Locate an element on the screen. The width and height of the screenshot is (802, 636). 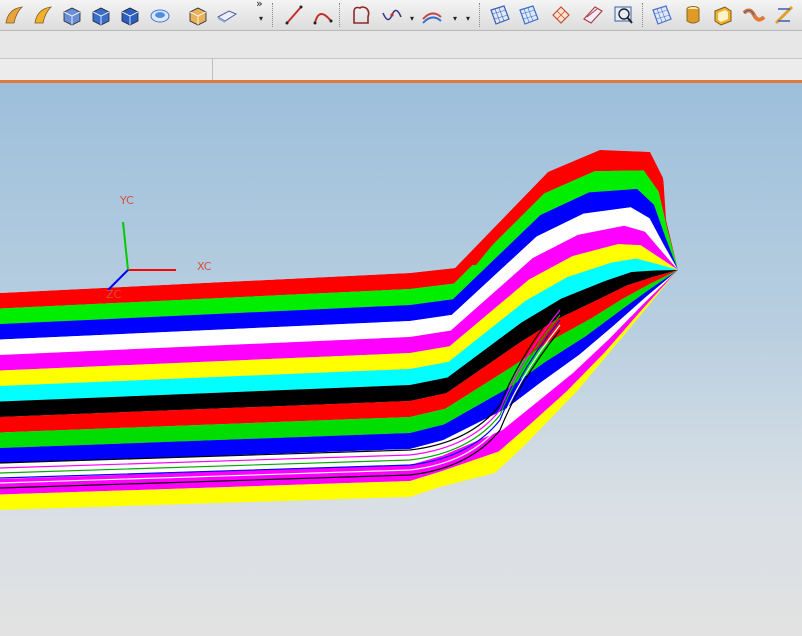
block-button is located at coordinates (101, 15).